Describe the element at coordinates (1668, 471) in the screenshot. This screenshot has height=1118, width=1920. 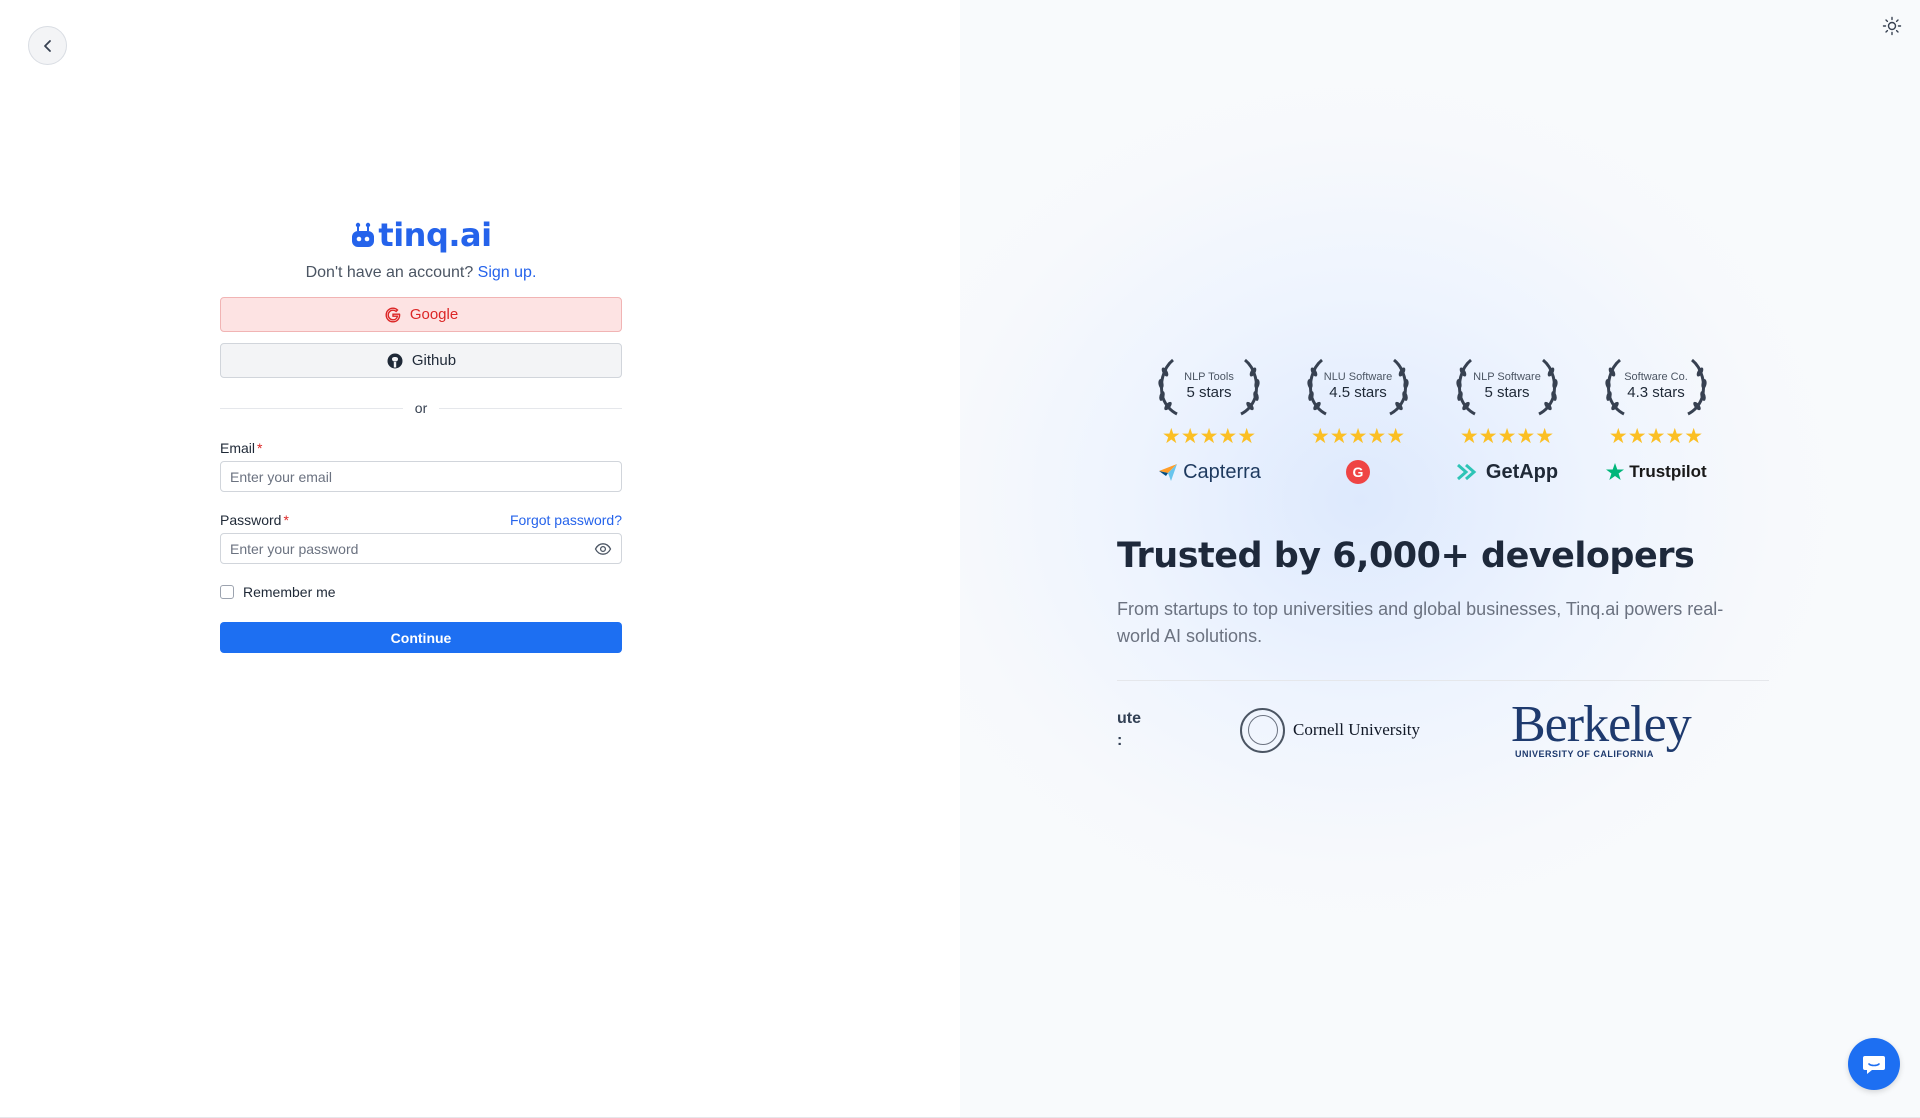
I see `trustpilot-name: Trustpilot` at that location.